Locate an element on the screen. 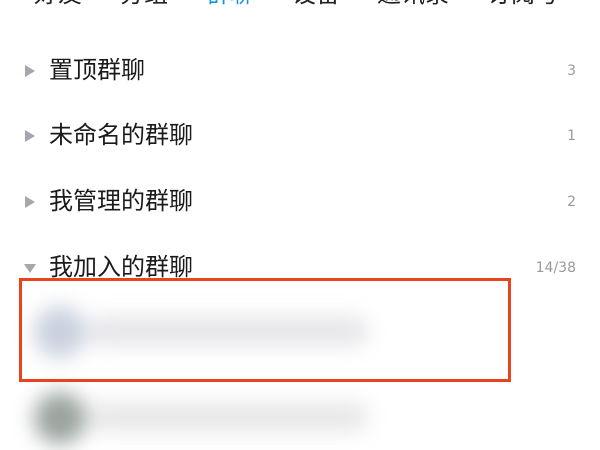 The image size is (600, 450). group-count: 3 is located at coordinates (571, 71).